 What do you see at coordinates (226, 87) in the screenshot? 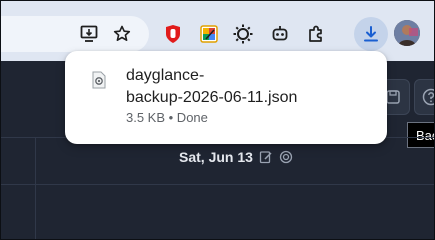
I see `download-file-name: dayglance- backup-2026-06-11.json` at bounding box center [226, 87].